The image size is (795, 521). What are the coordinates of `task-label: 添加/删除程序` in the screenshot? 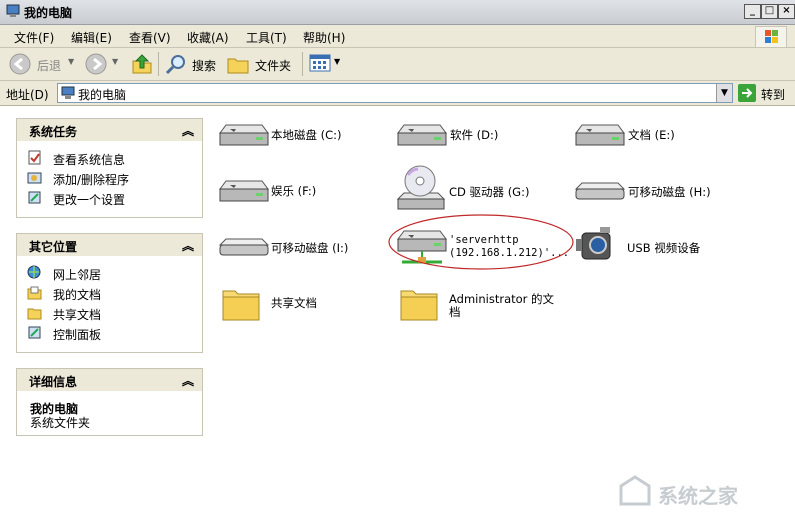 It's located at (91, 180).